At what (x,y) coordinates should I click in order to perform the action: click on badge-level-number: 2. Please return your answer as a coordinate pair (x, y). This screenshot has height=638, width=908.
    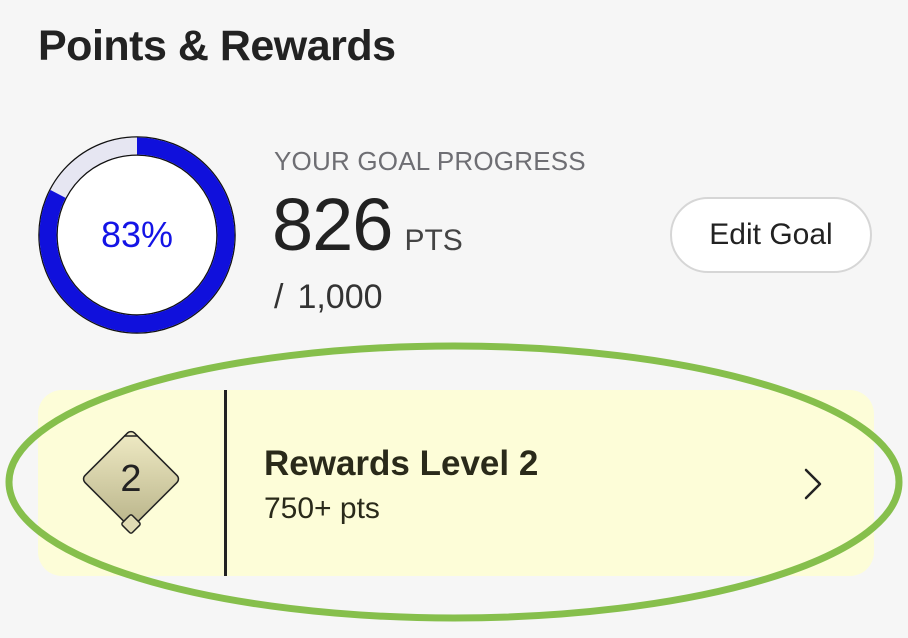
    Looking at the image, I should click on (131, 478).